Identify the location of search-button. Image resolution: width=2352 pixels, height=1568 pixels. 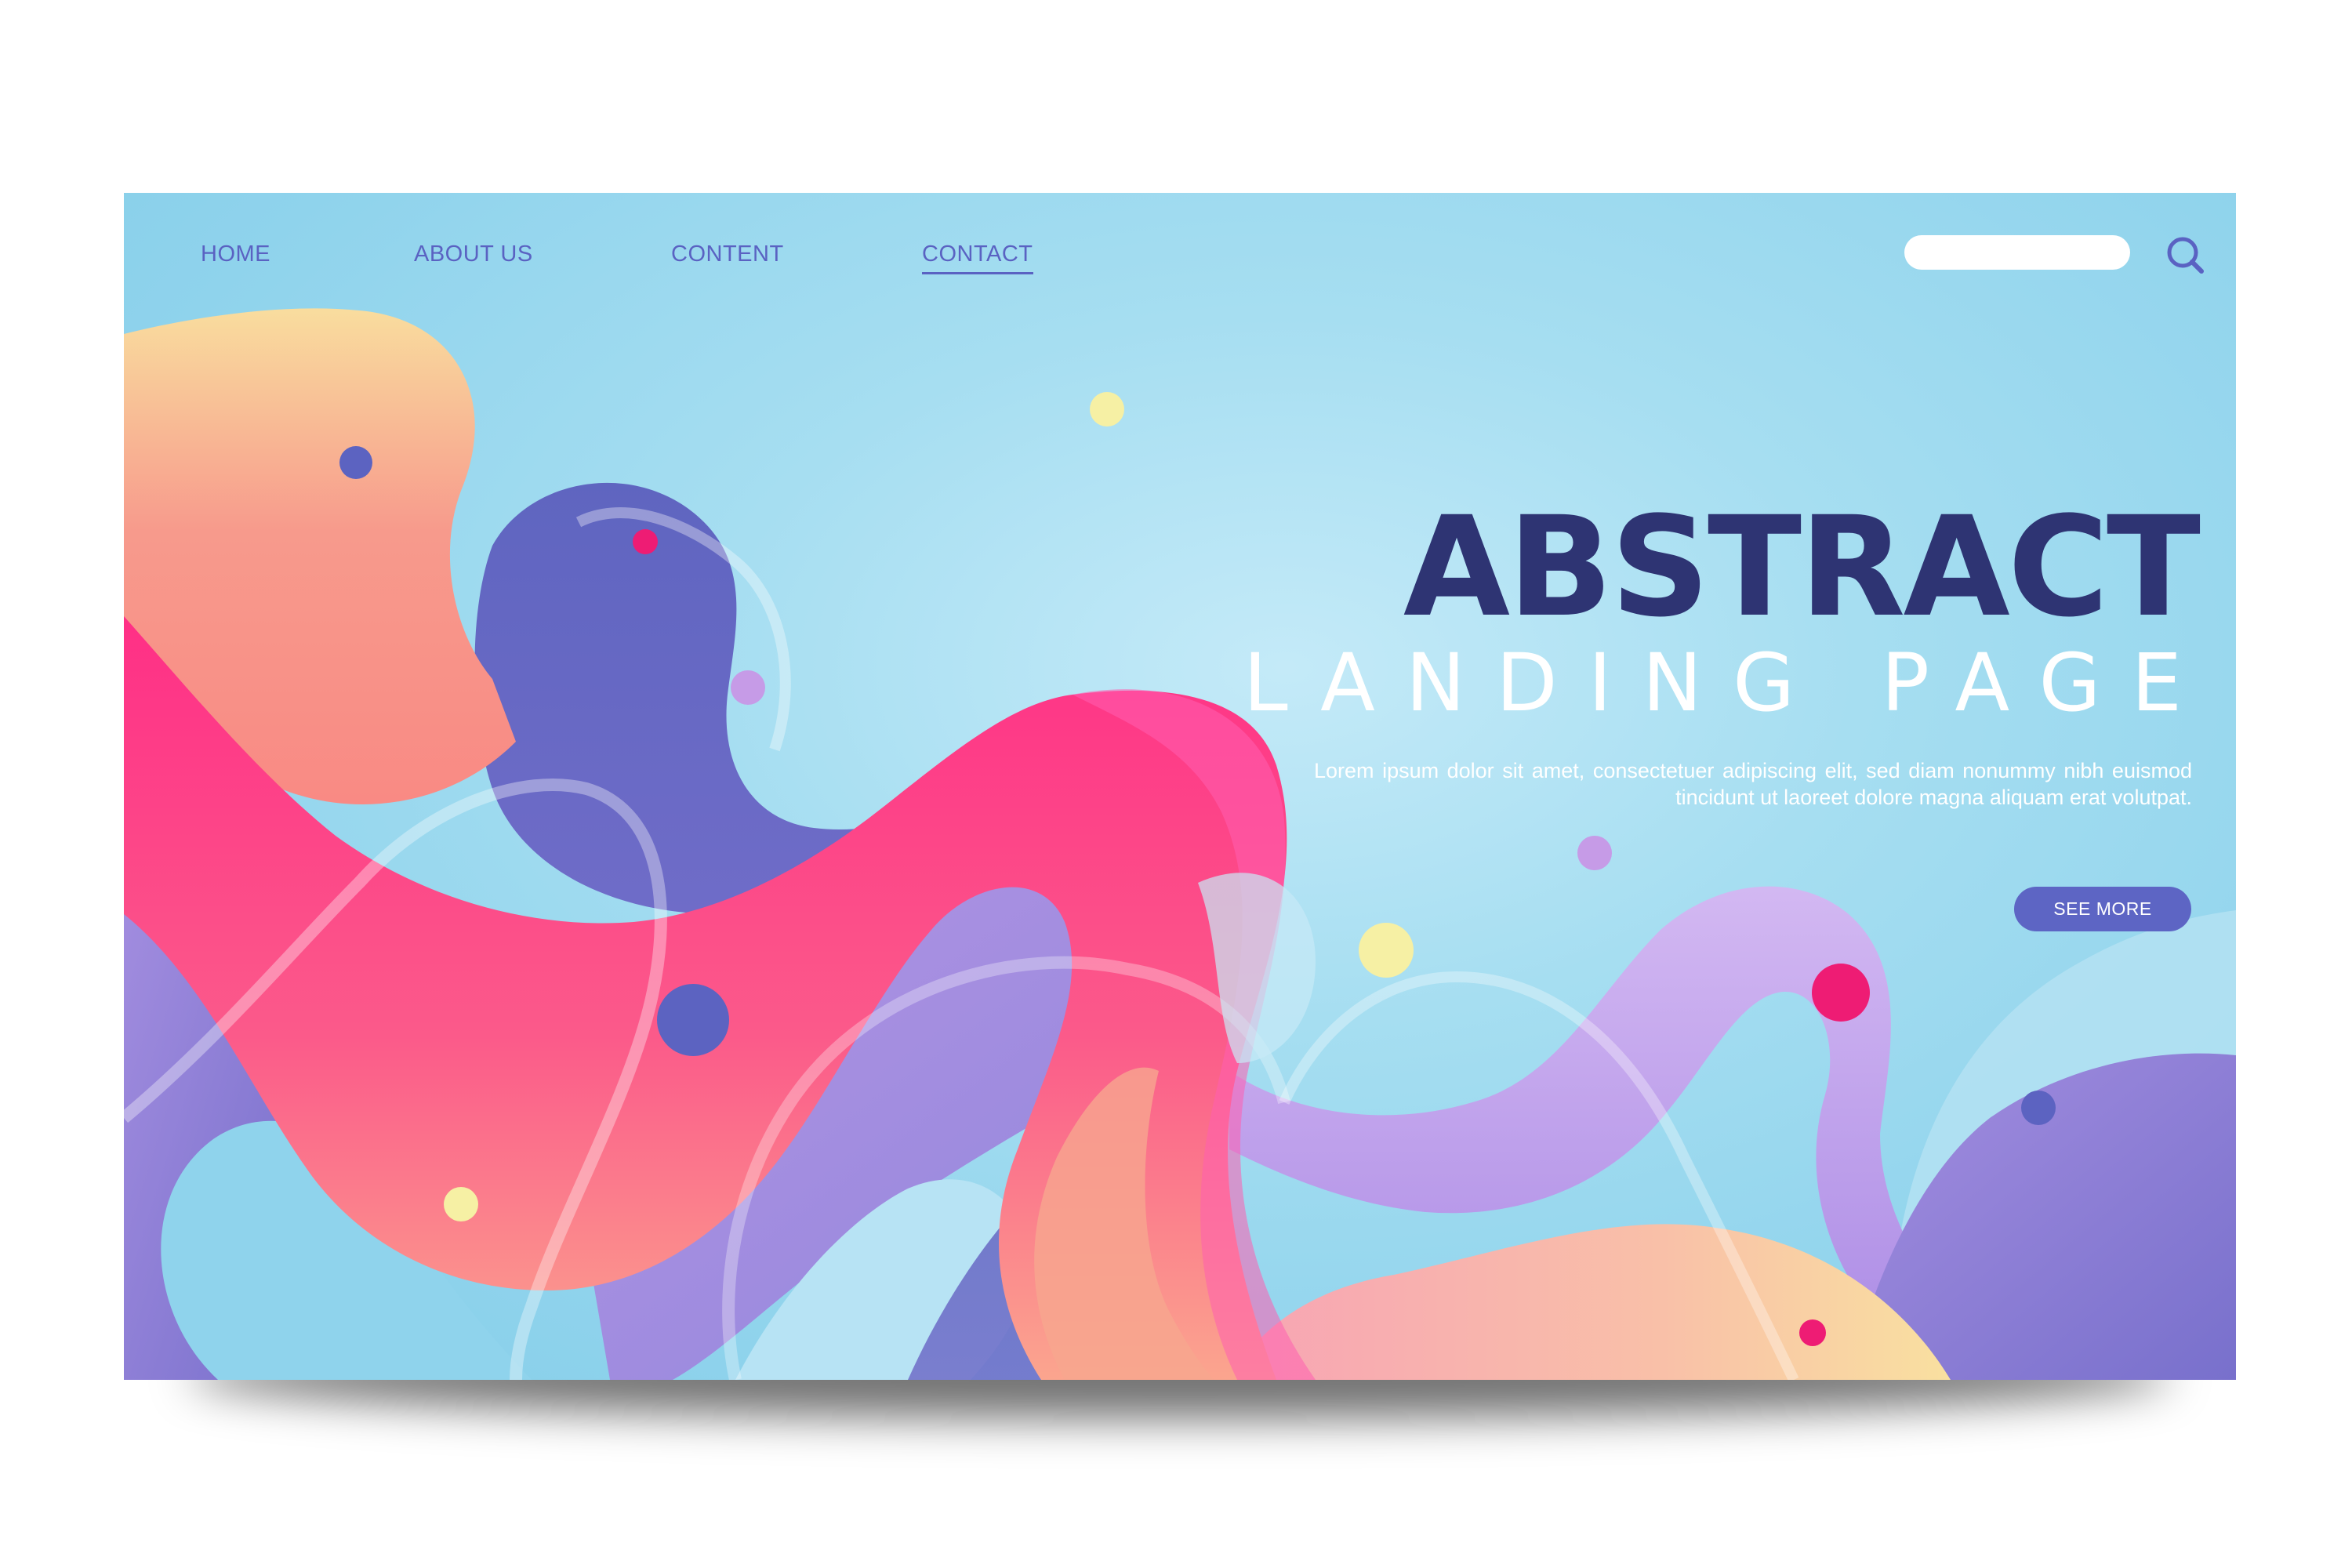
(2186, 256).